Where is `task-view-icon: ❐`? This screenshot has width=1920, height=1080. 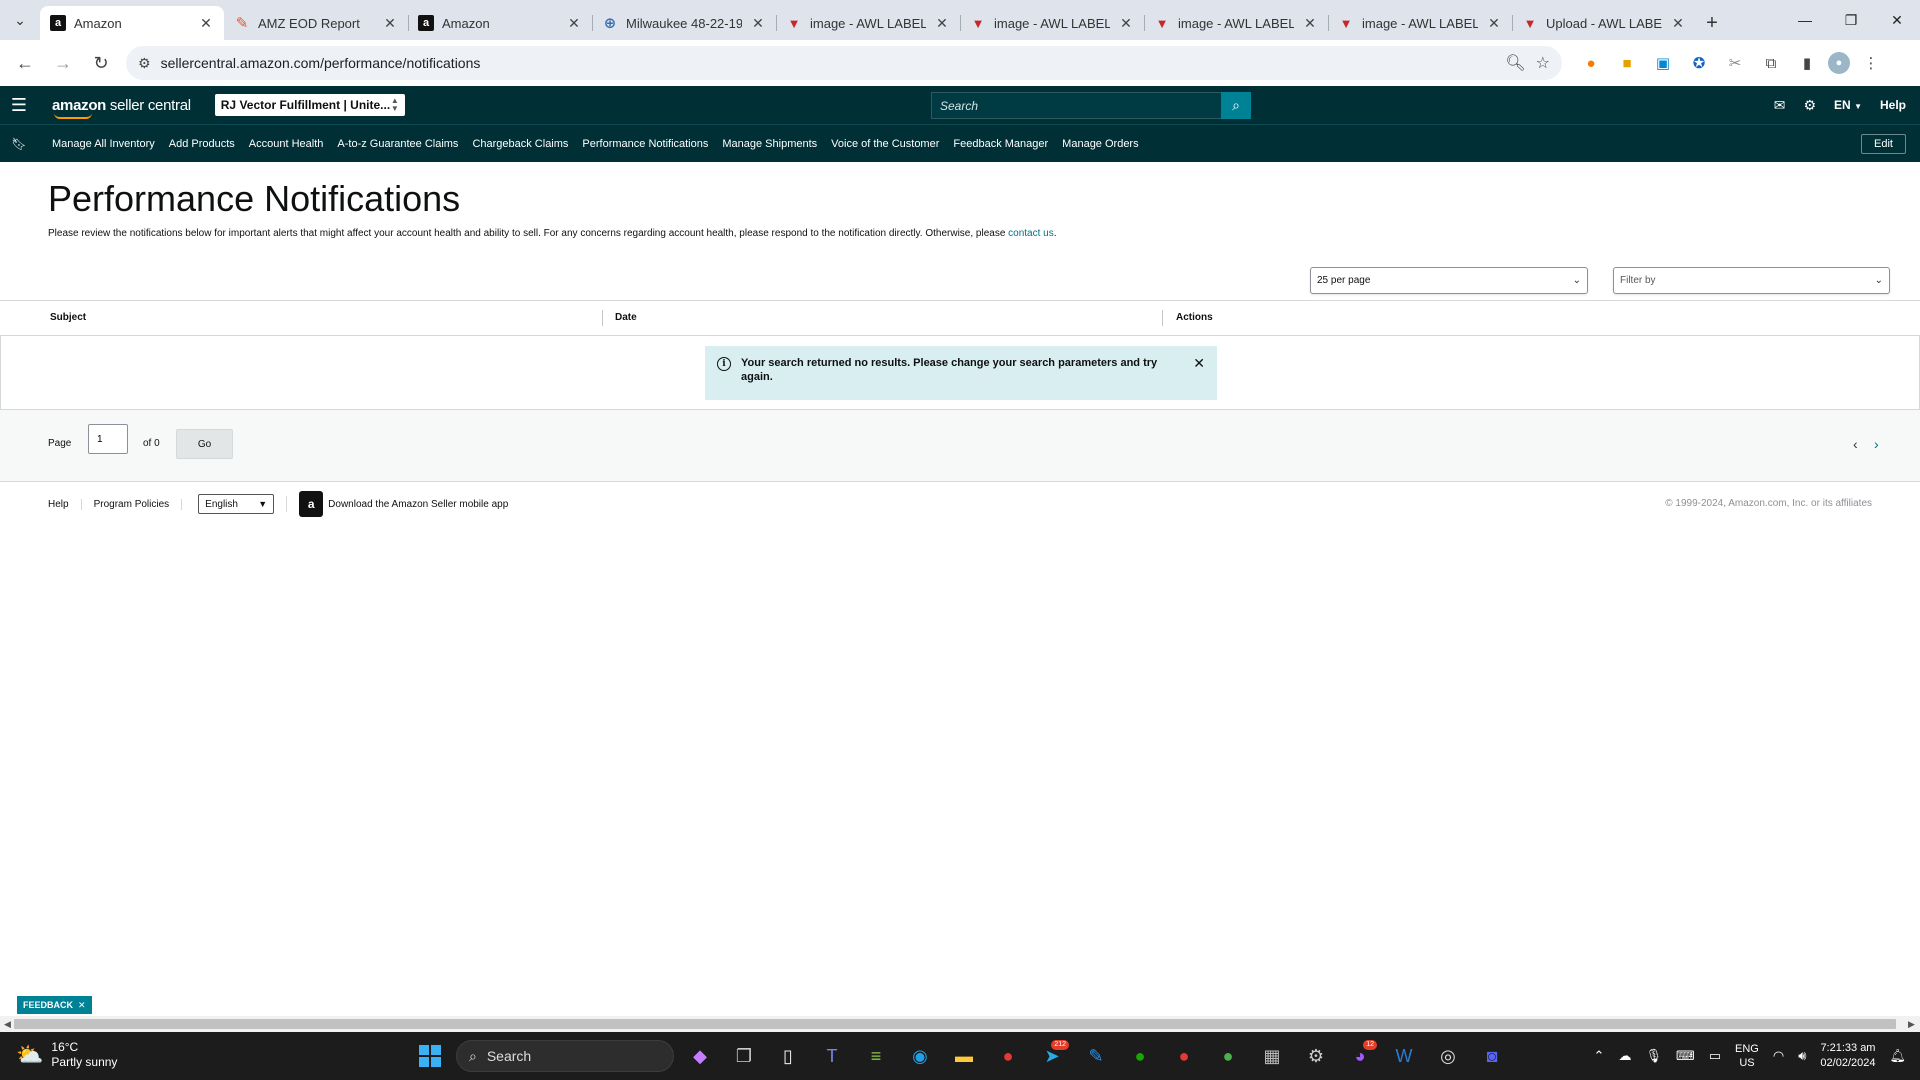
task-view-icon: ❐ is located at coordinates (744, 1056).